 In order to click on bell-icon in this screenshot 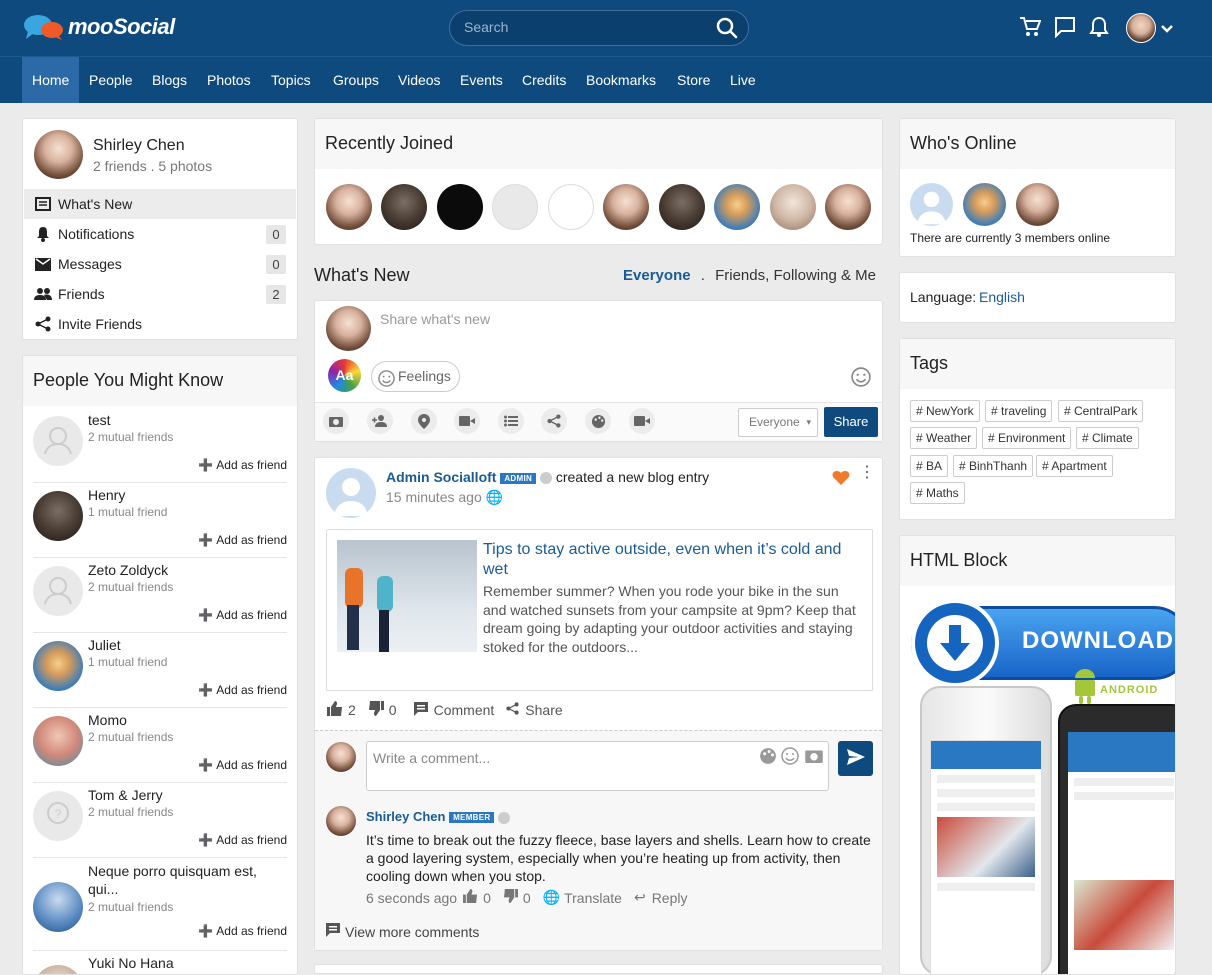, I will do `click(1099, 28)`.